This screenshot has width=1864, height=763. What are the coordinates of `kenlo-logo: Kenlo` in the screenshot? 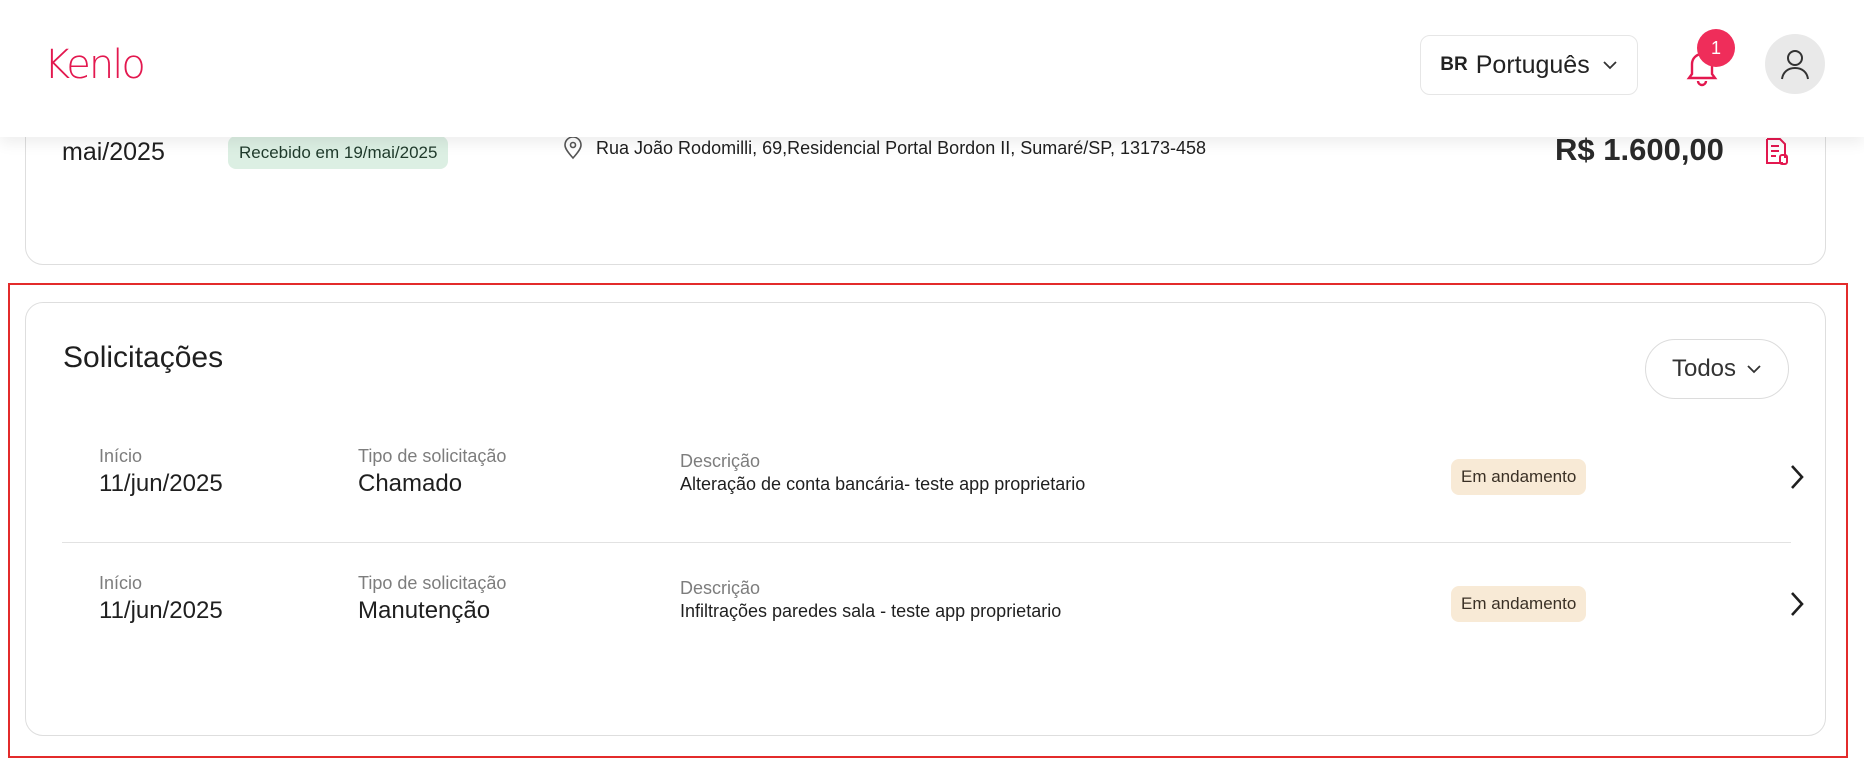 It's located at (95, 65).